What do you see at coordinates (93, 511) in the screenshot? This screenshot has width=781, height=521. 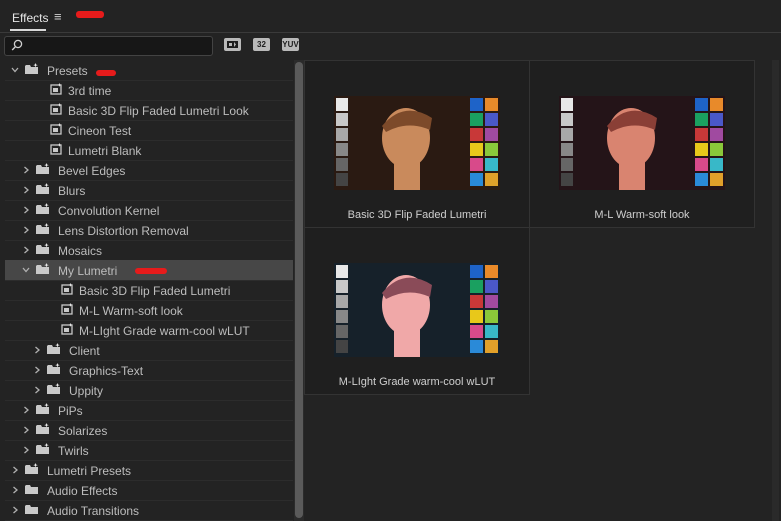 I see `tree-item-label: Audio Transitions` at bounding box center [93, 511].